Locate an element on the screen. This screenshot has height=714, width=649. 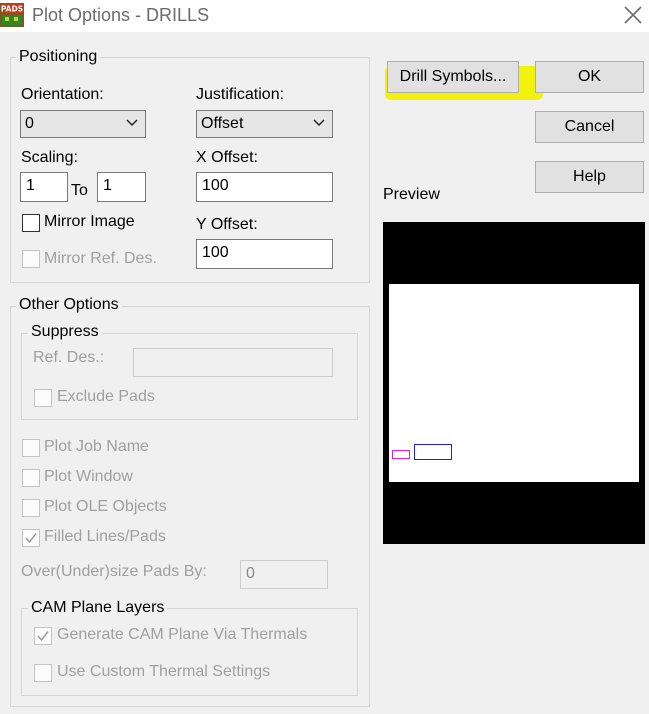
to-label: To is located at coordinates (79, 190).